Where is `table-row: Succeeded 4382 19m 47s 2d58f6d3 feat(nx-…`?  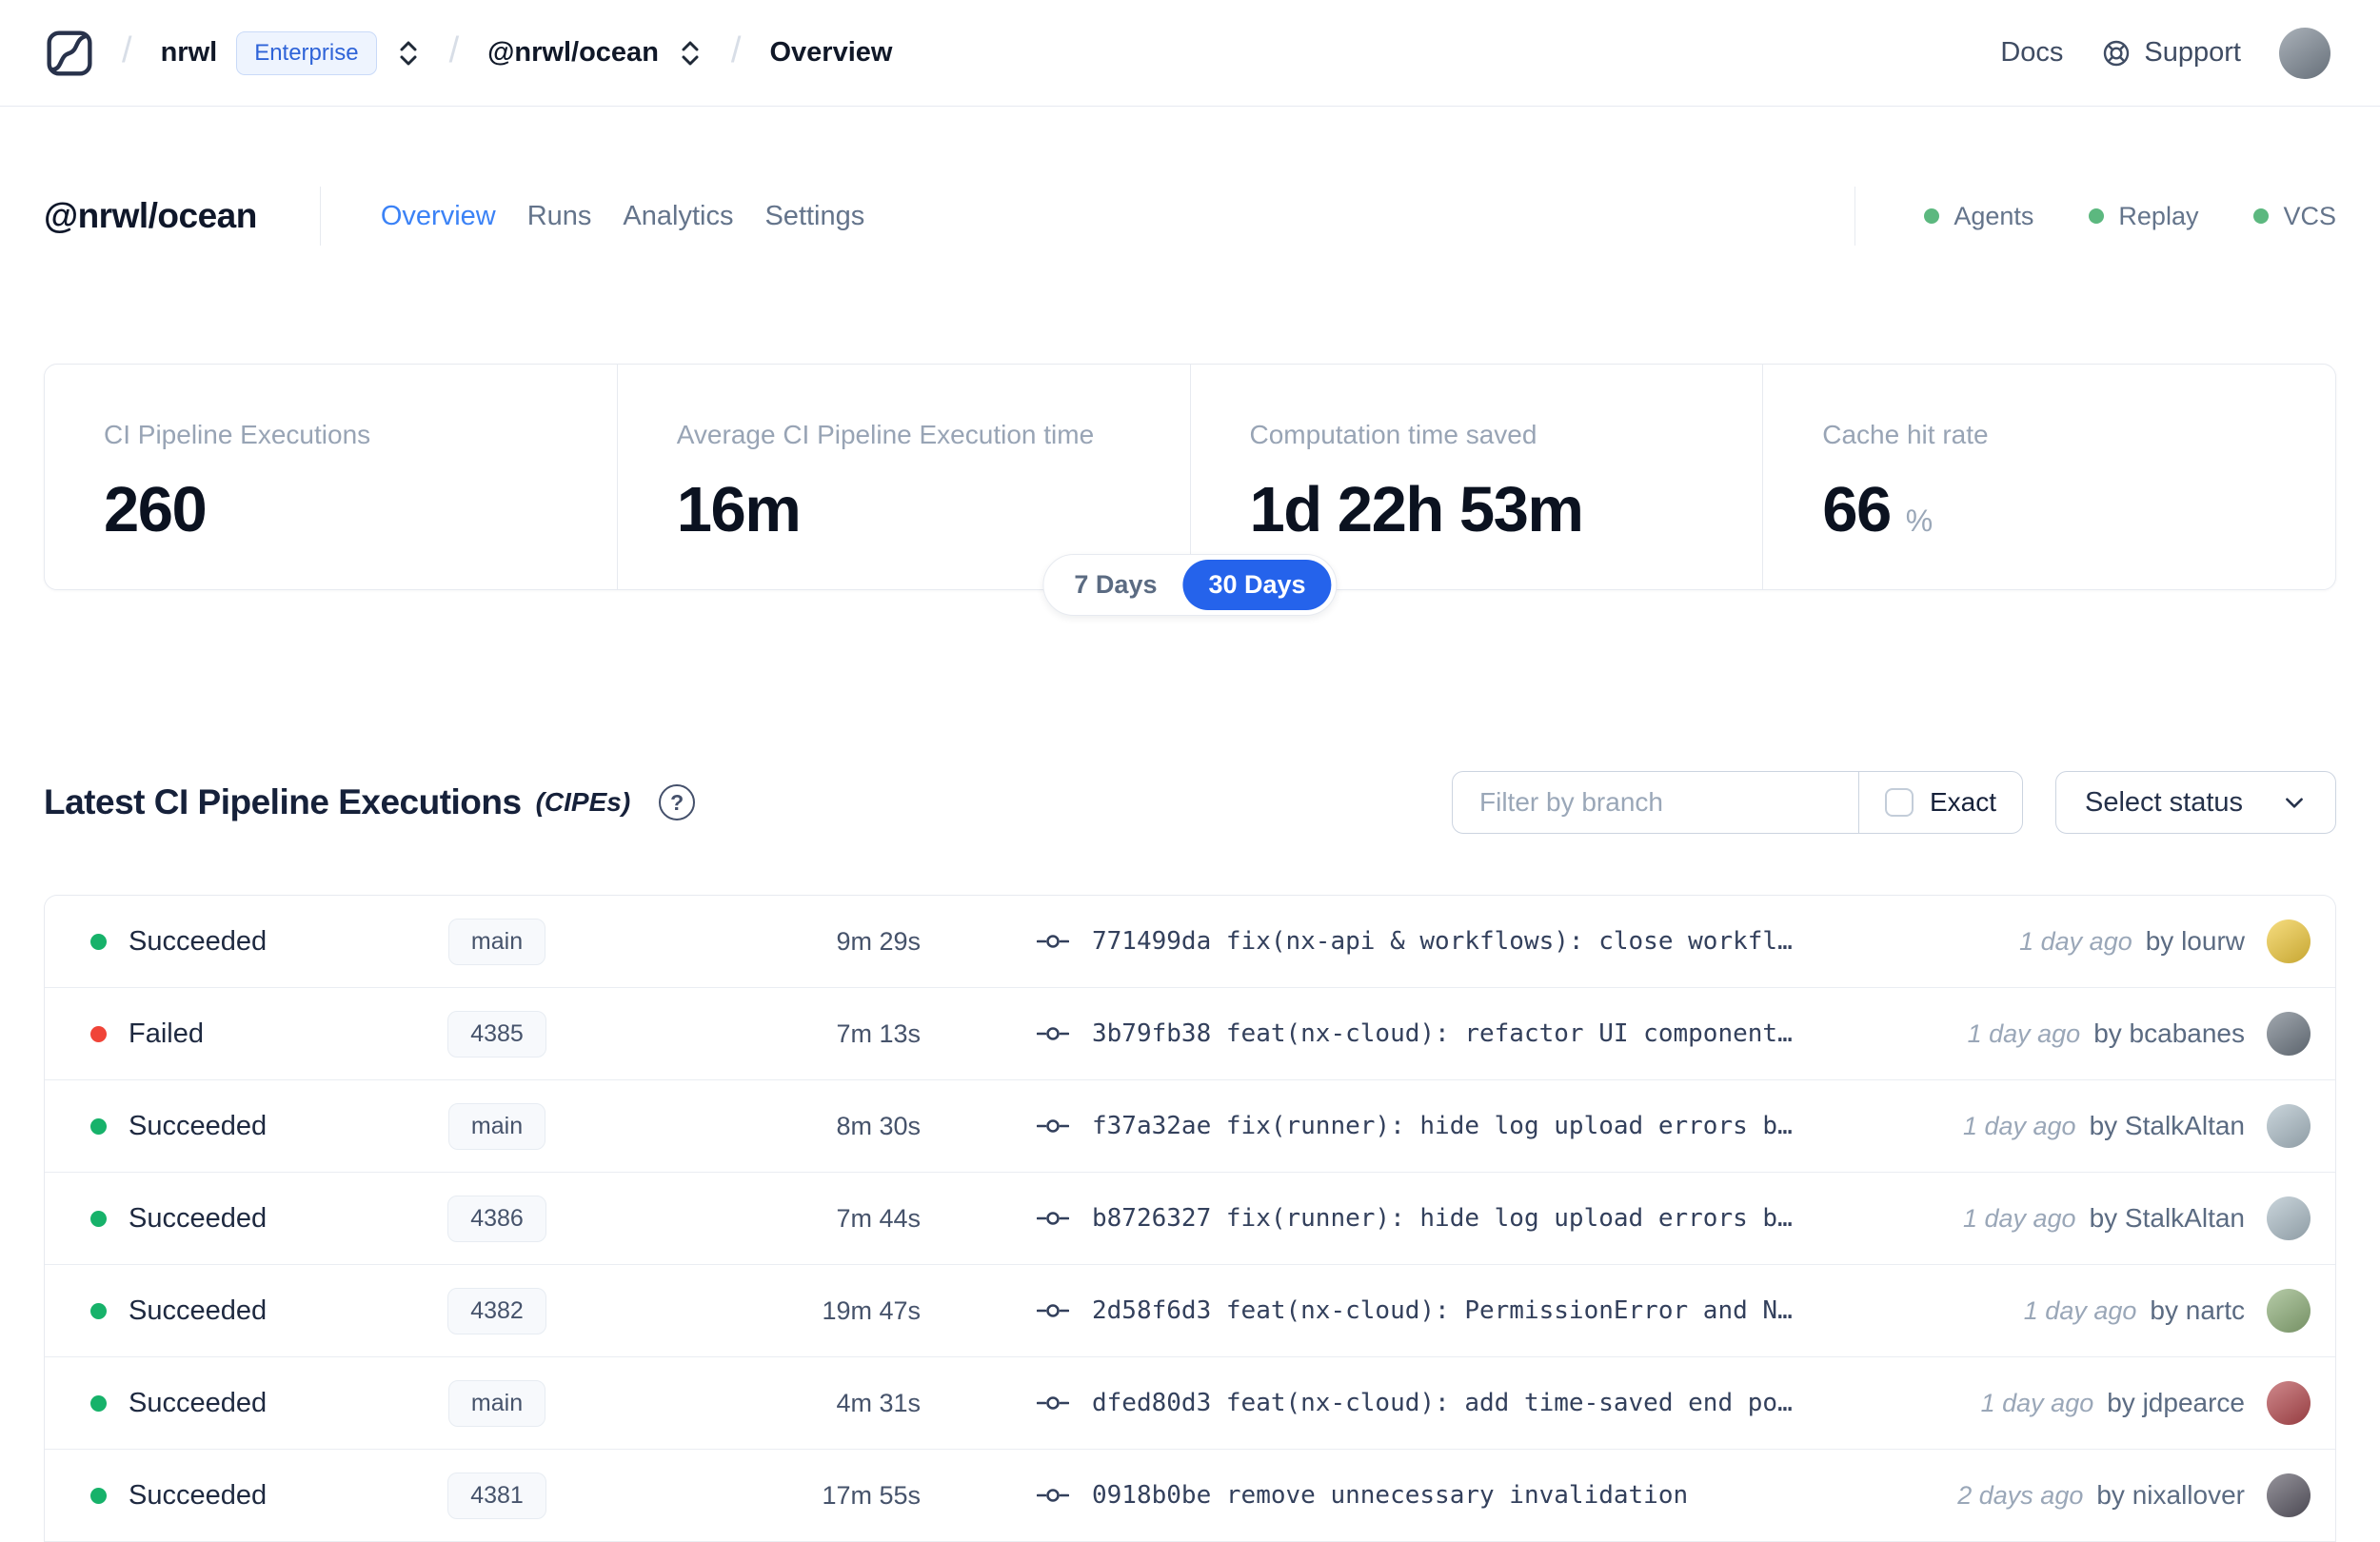 table-row: Succeeded 4382 19m 47s 2d58f6d3 feat(nx-… is located at coordinates (1190, 1311).